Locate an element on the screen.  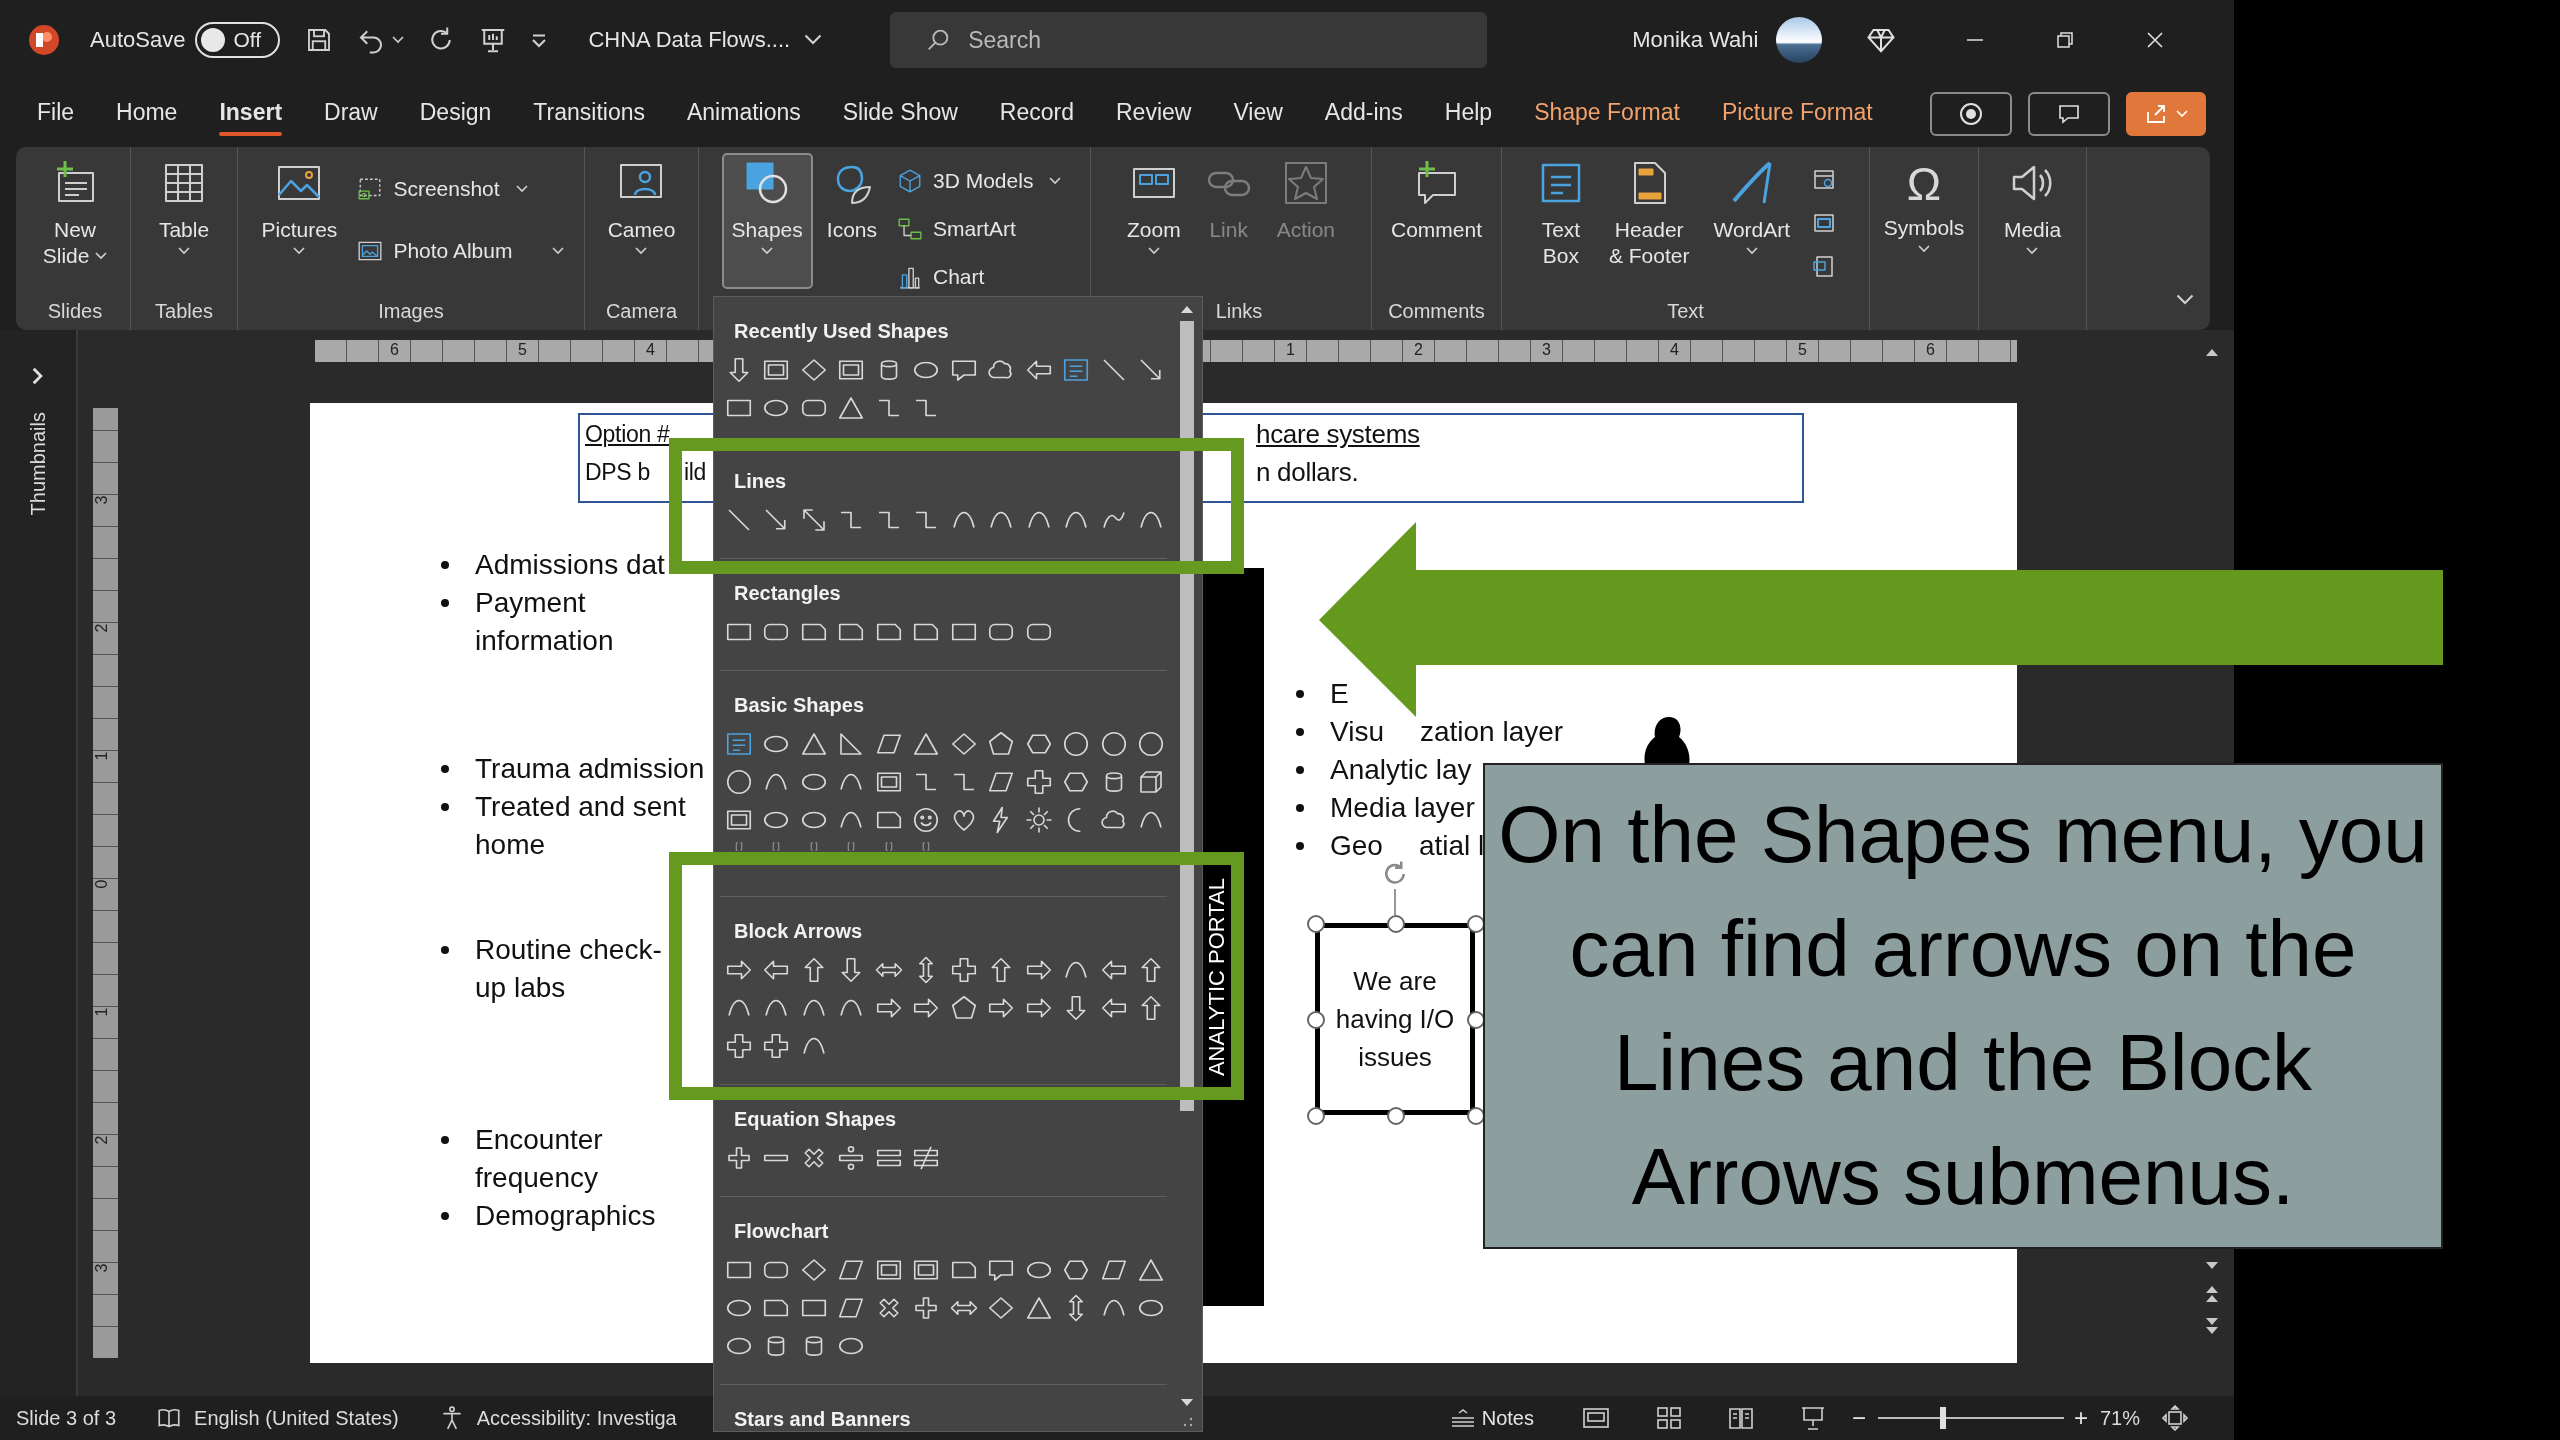
ribbon-tab: Animations is located at coordinates (744, 113).